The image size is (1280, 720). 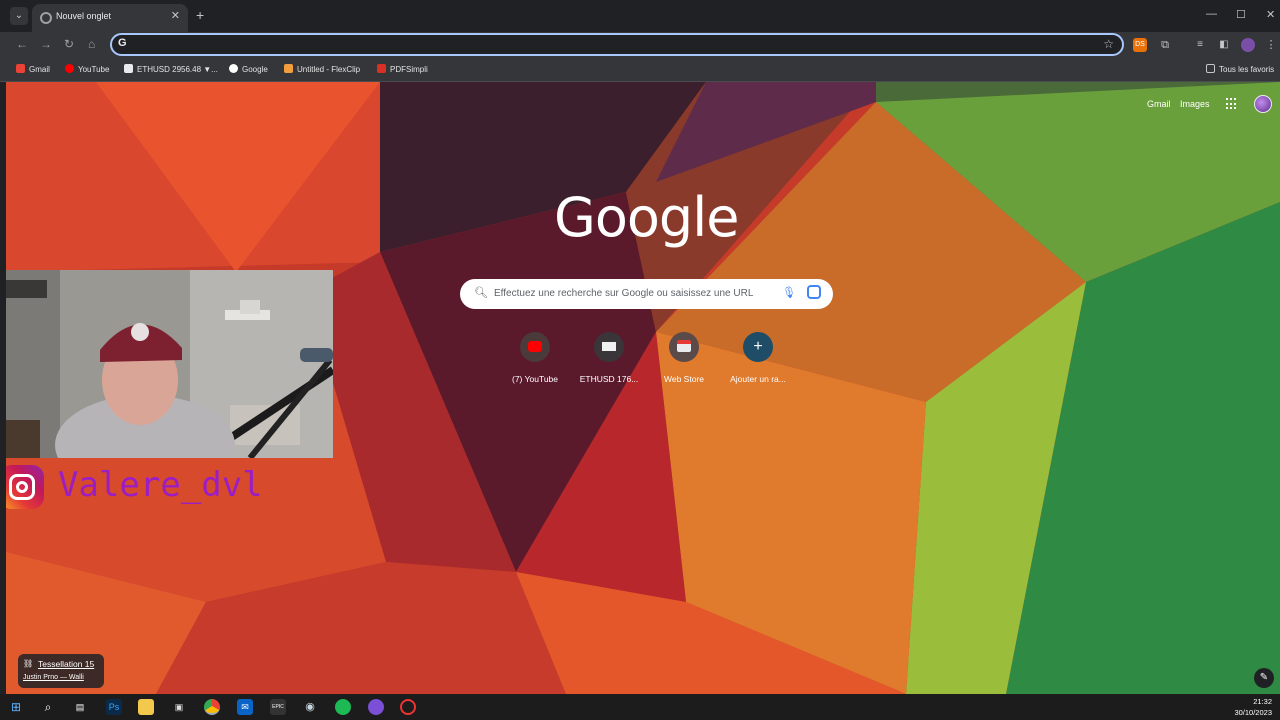 I want to click on chrome-icon, so click(x=212, y=707).